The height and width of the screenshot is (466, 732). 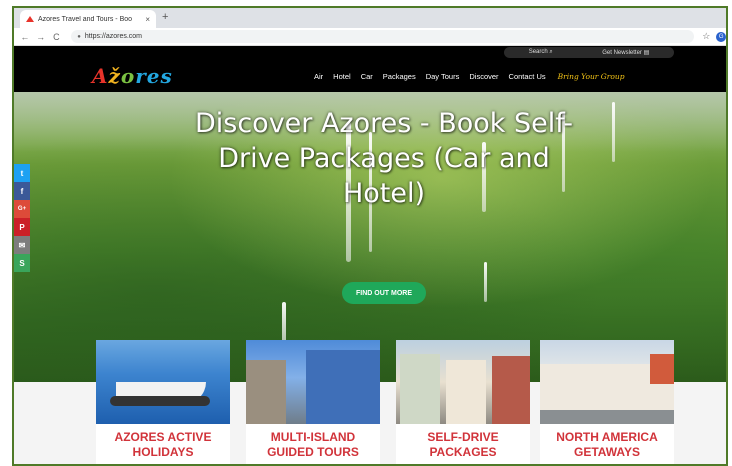 I want to click on social-share-bar: t f G+ P ✉ S, so click(x=22, y=218).